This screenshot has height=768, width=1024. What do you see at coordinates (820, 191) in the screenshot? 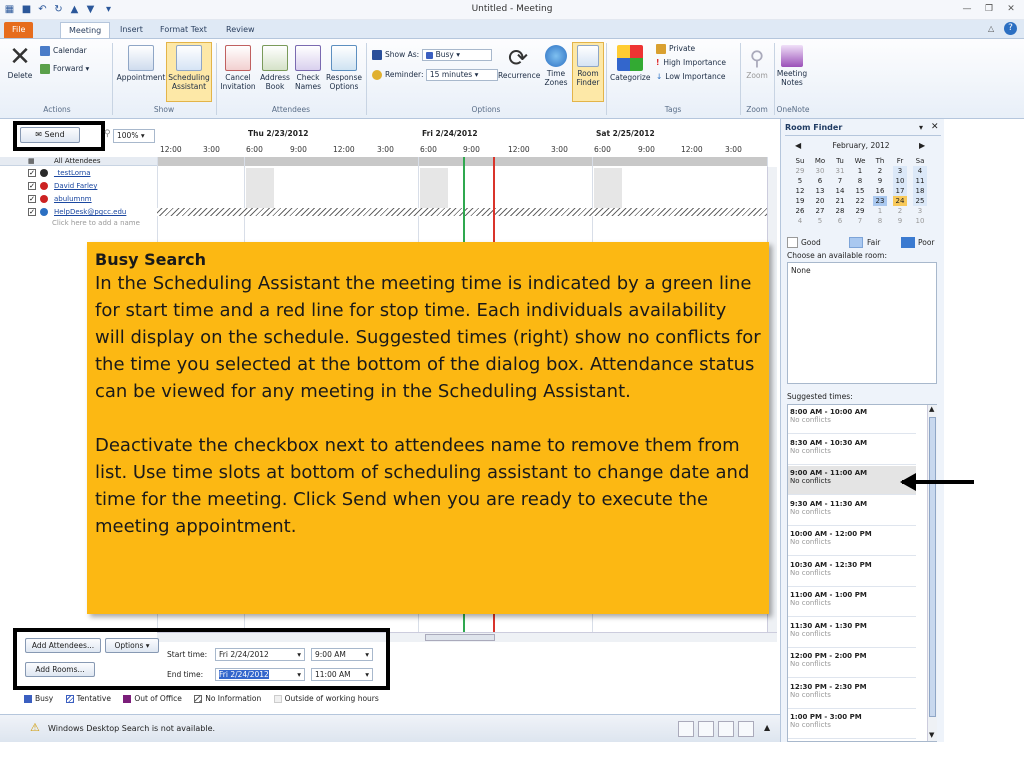
I see `calendar-day: 13` at bounding box center [820, 191].